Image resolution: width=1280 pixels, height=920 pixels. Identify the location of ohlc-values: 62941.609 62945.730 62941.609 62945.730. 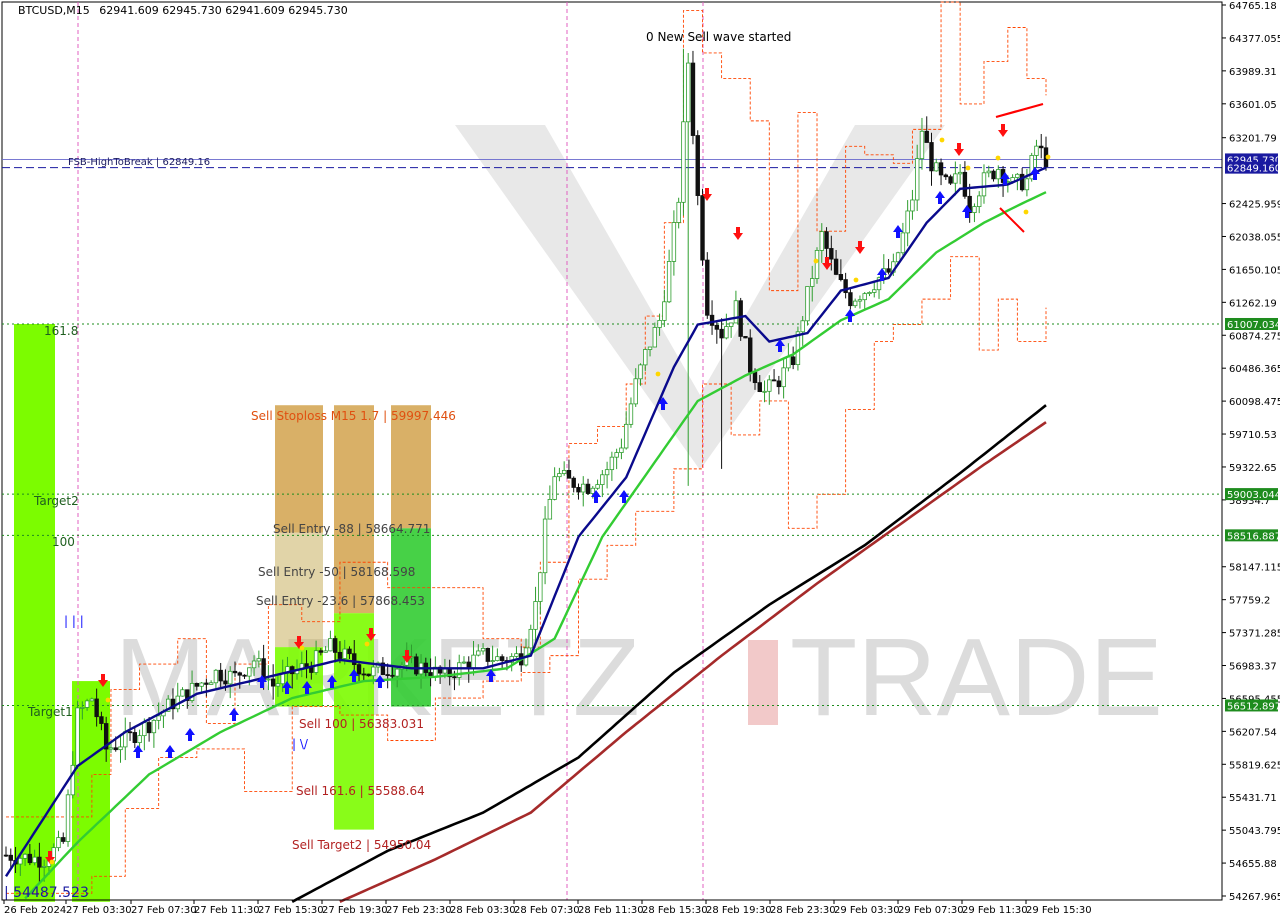
(223, 10).